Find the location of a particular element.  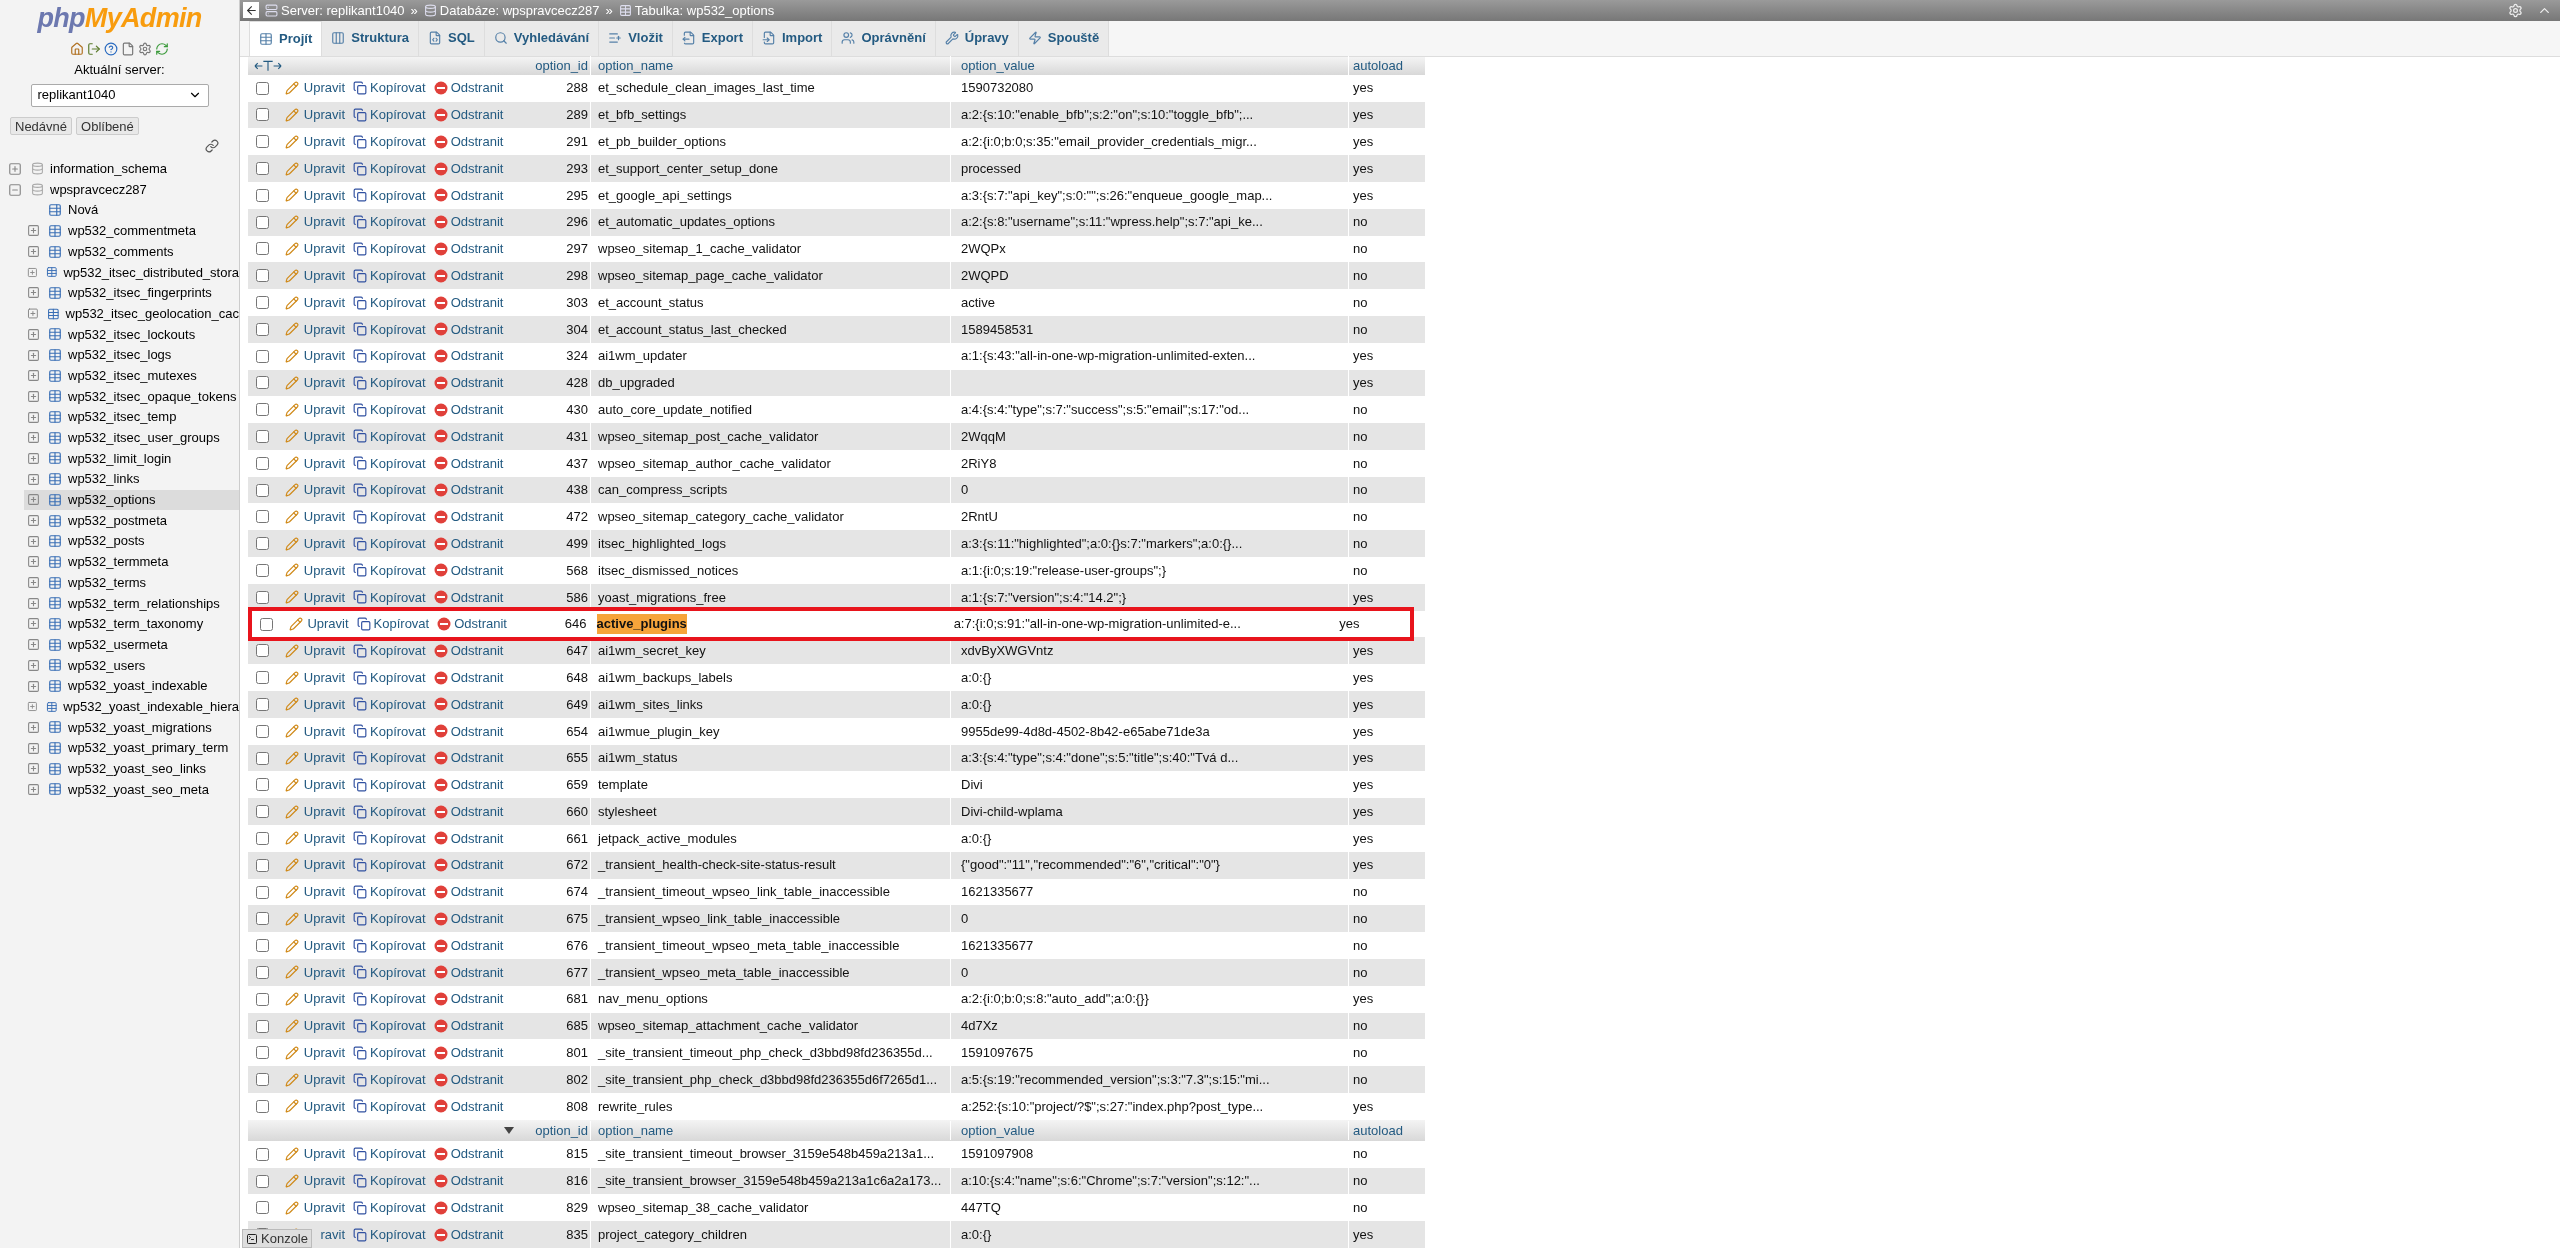

table-cell: 499 is located at coordinates (577, 543).